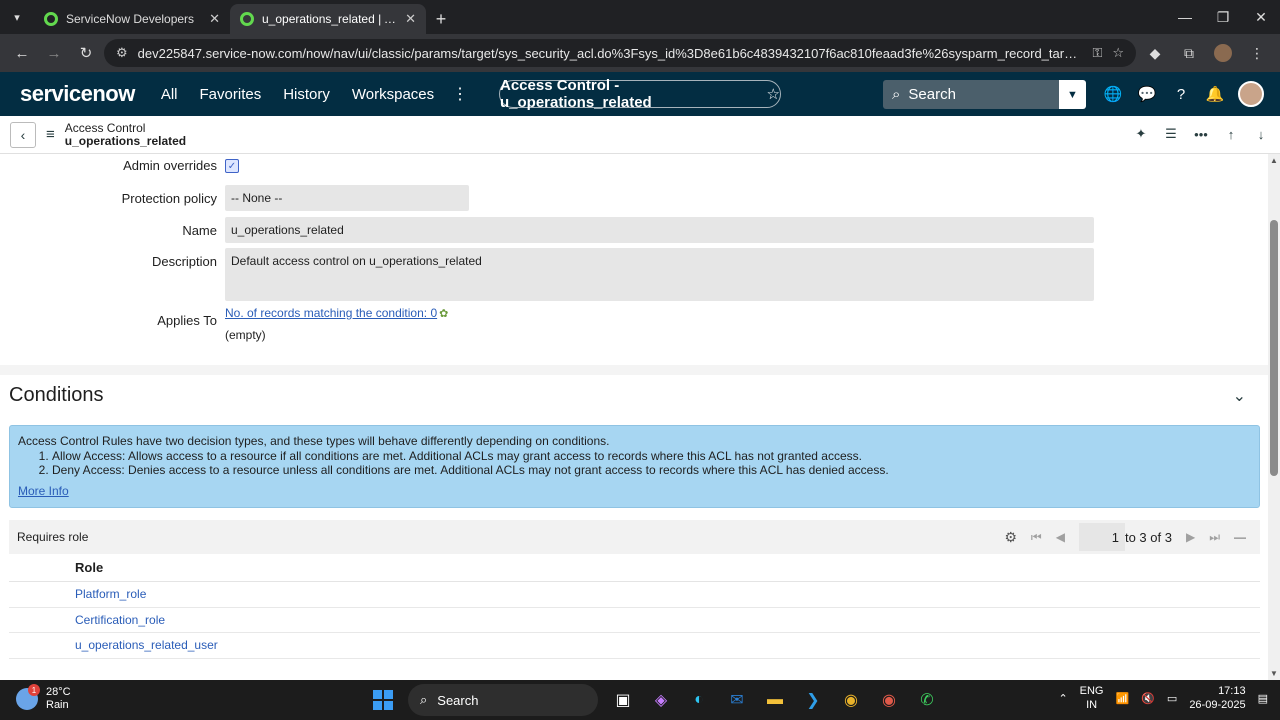 This screenshot has width=1280, height=720. I want to click on global-search: ⌕ Search ▼, so click(984, 94).